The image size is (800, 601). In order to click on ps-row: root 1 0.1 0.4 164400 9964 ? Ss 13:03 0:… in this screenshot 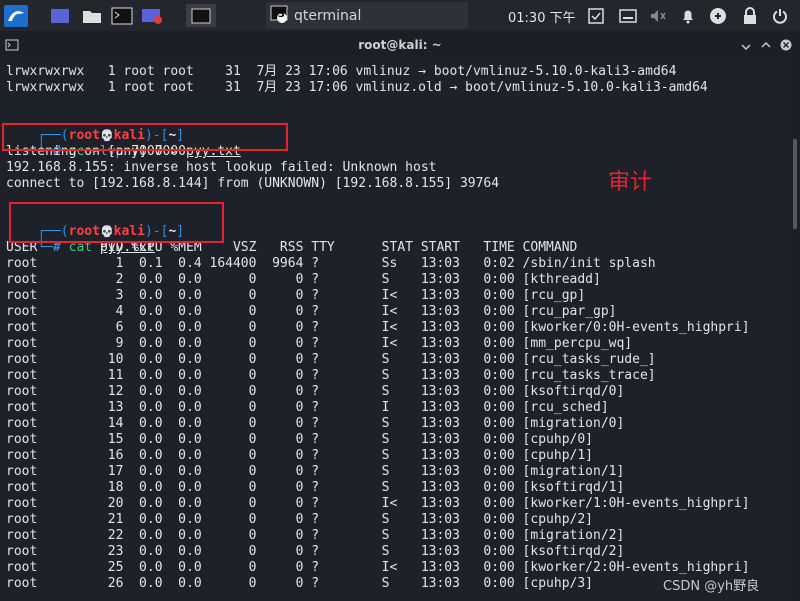, I will do `click(331, 263)`.